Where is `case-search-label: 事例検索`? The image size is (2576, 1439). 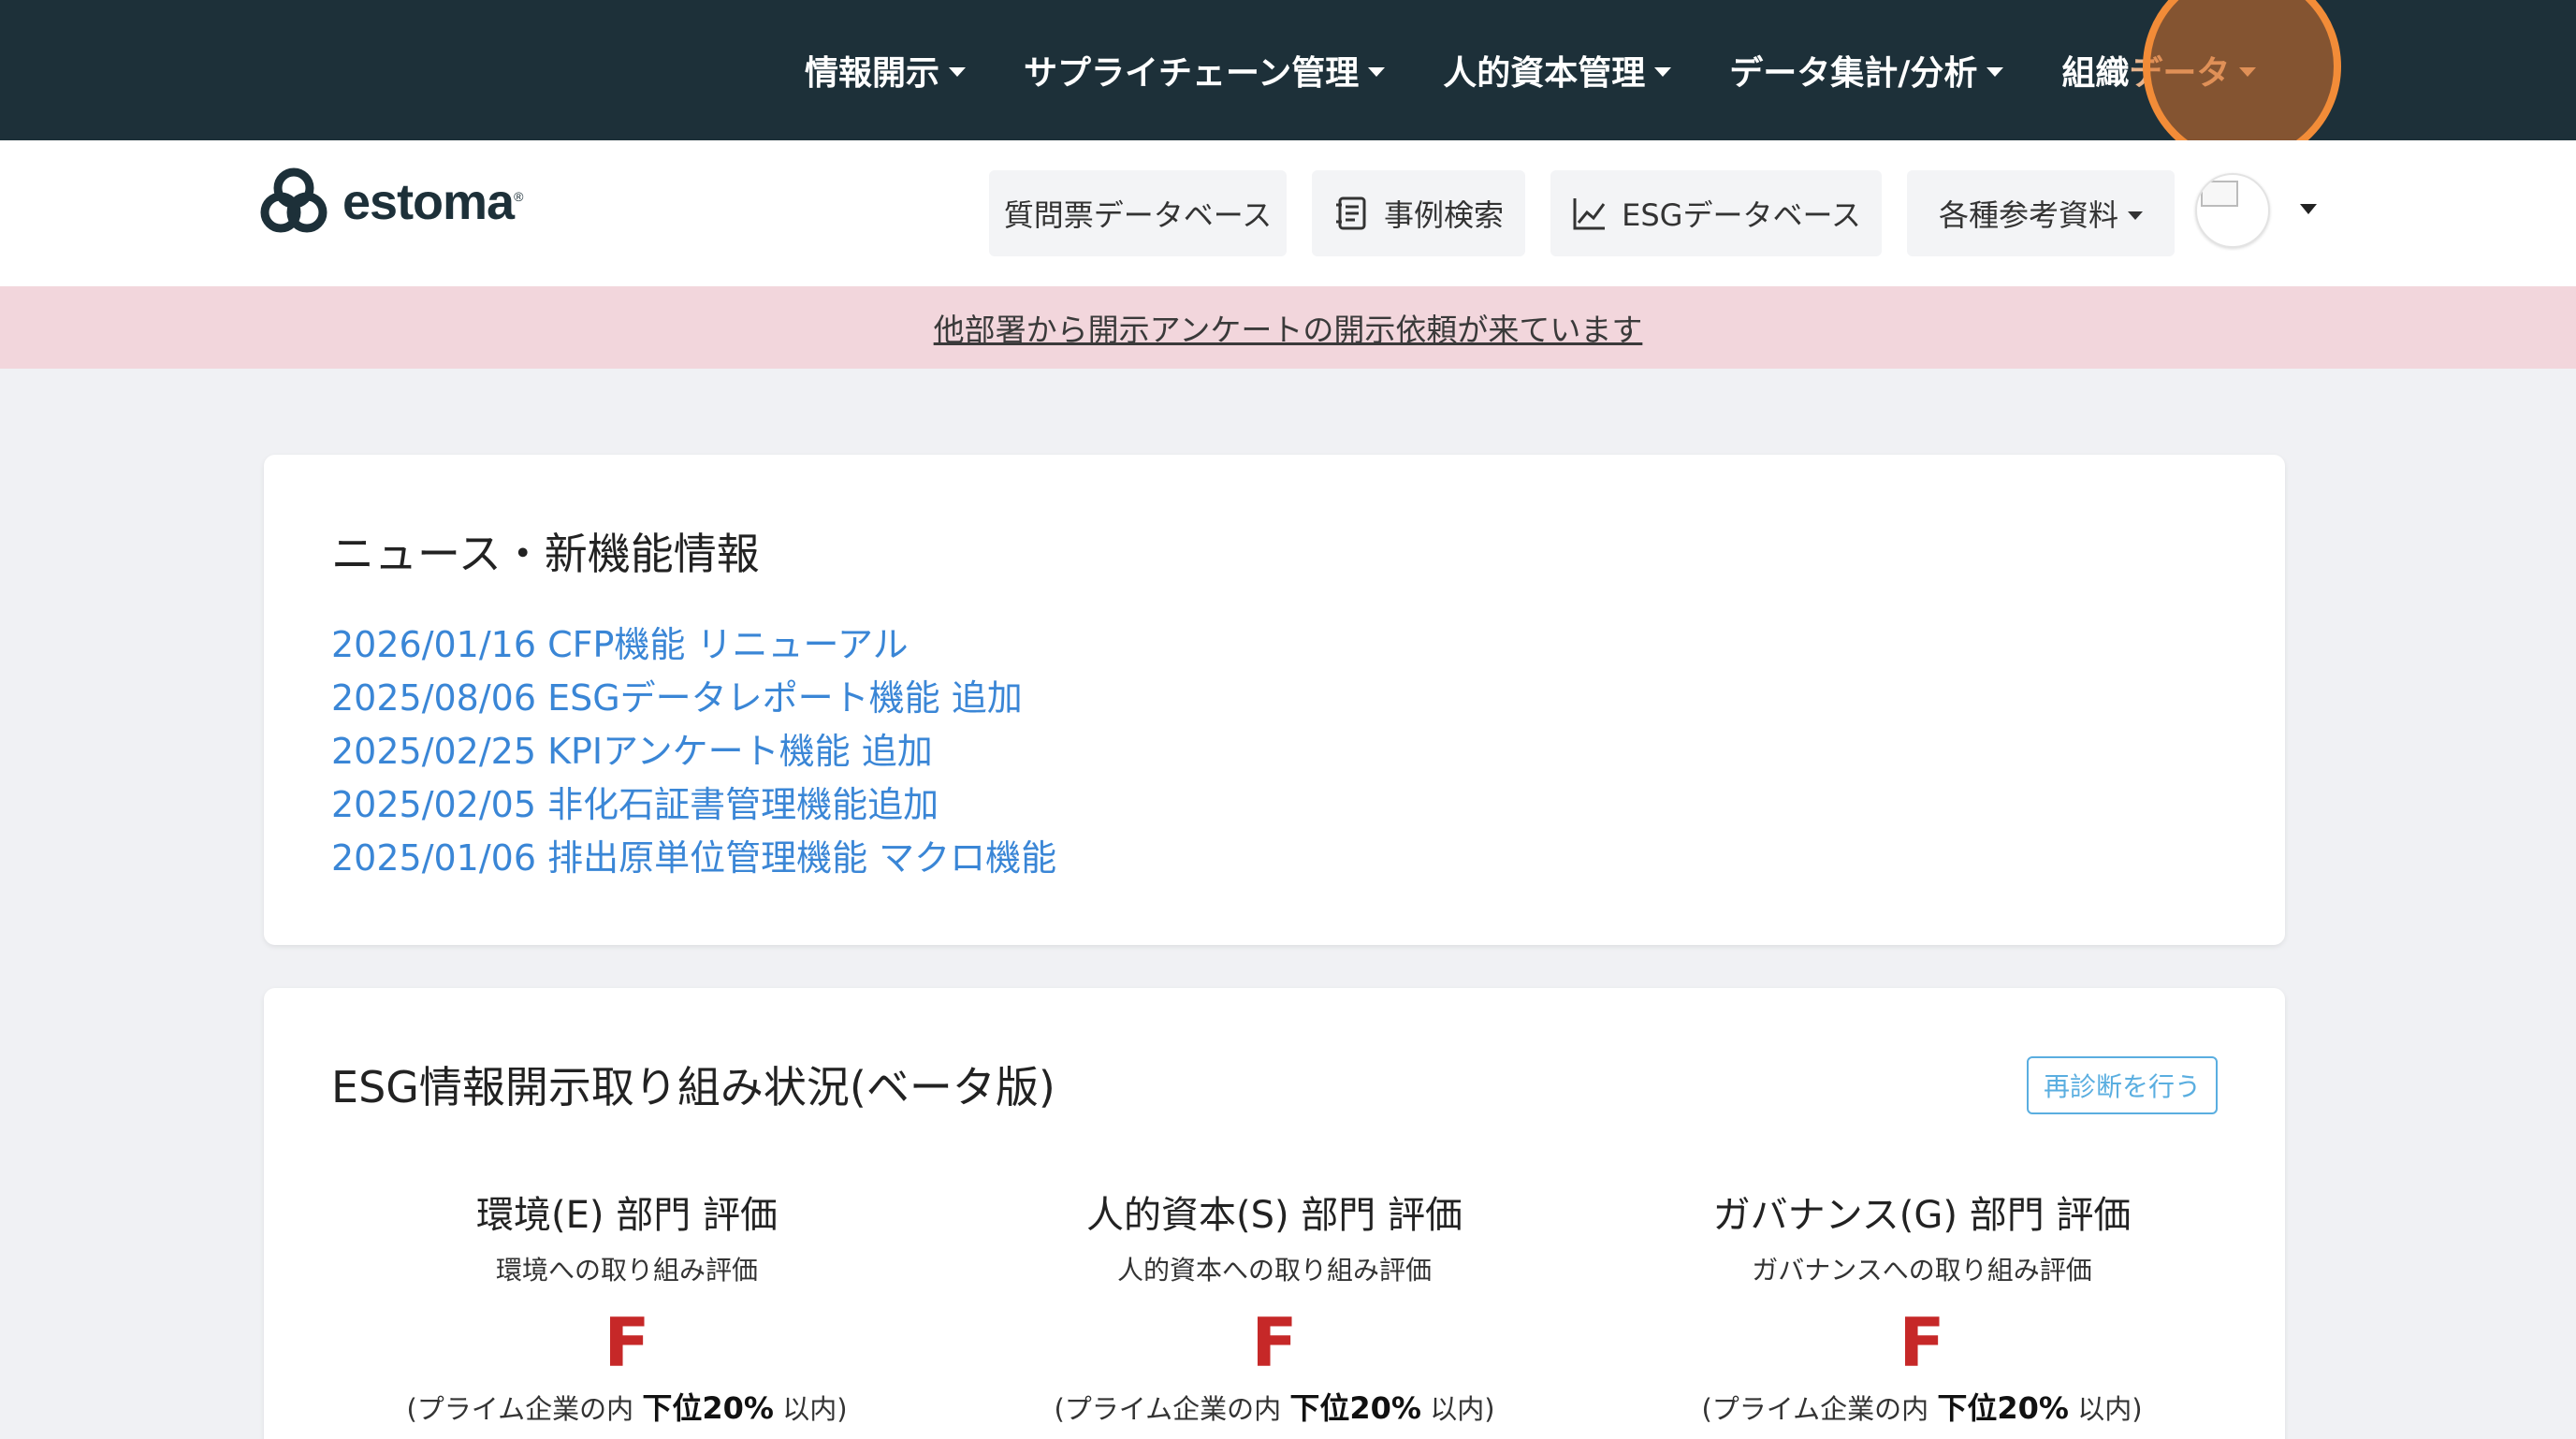
case-search-label: 事例検索 is located at coordinates (1443, 215).